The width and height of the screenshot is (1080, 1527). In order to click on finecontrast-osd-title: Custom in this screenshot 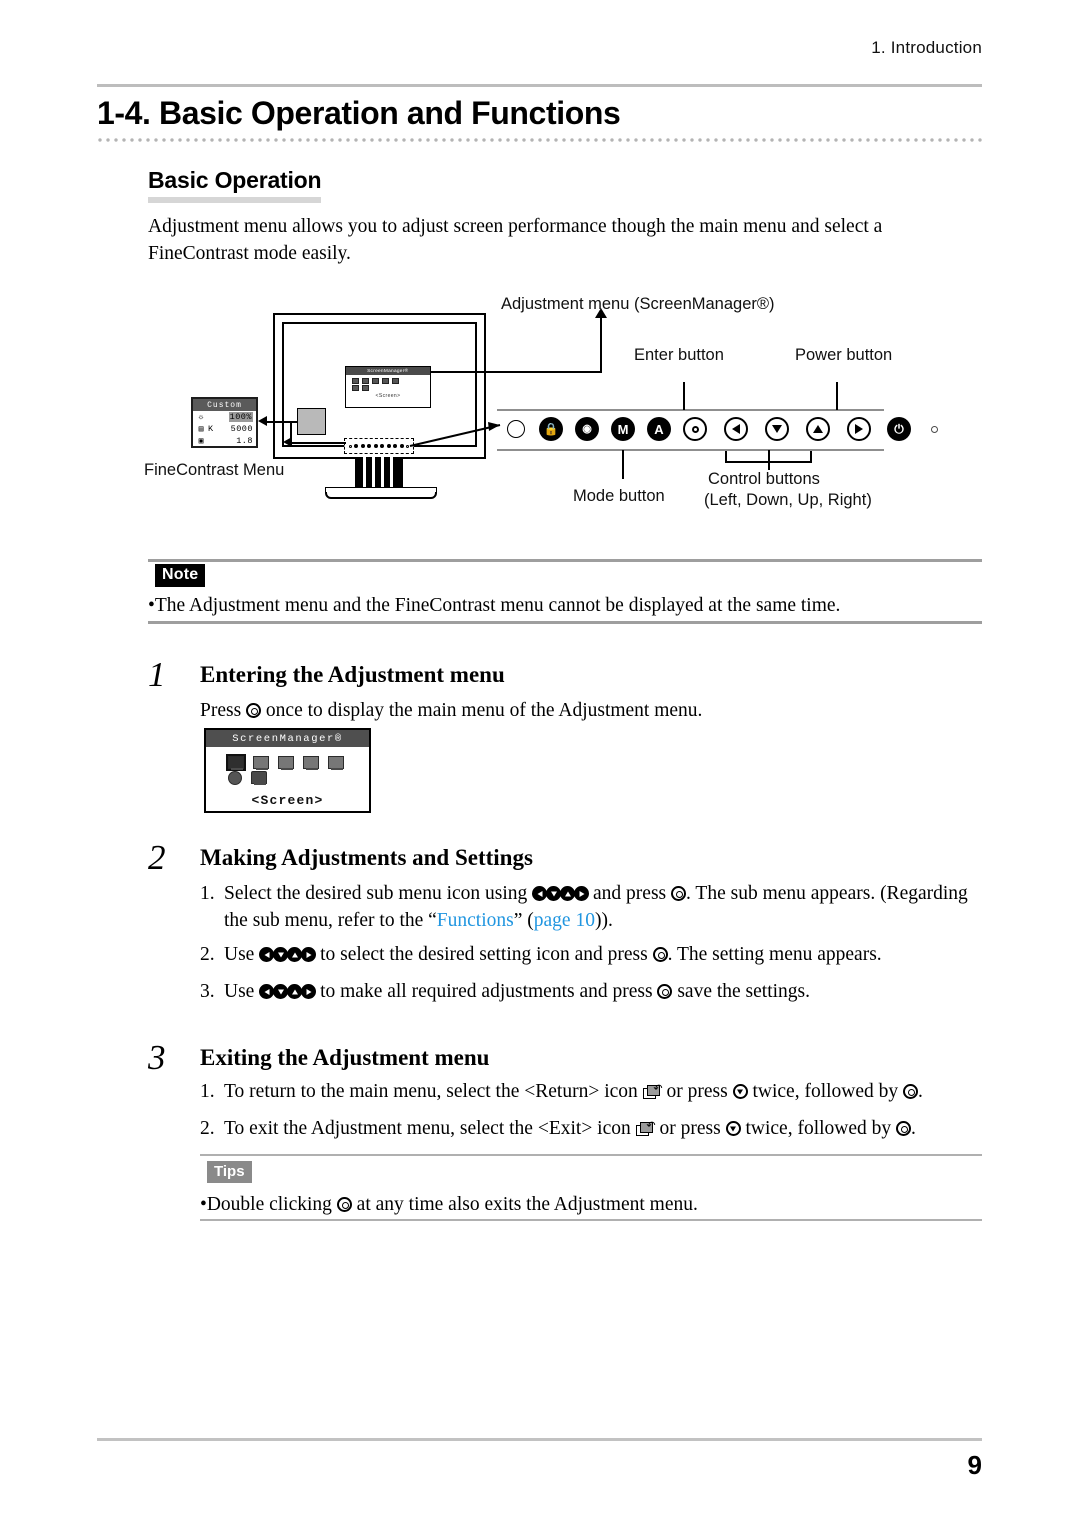, I will do `click(224, 405)`.